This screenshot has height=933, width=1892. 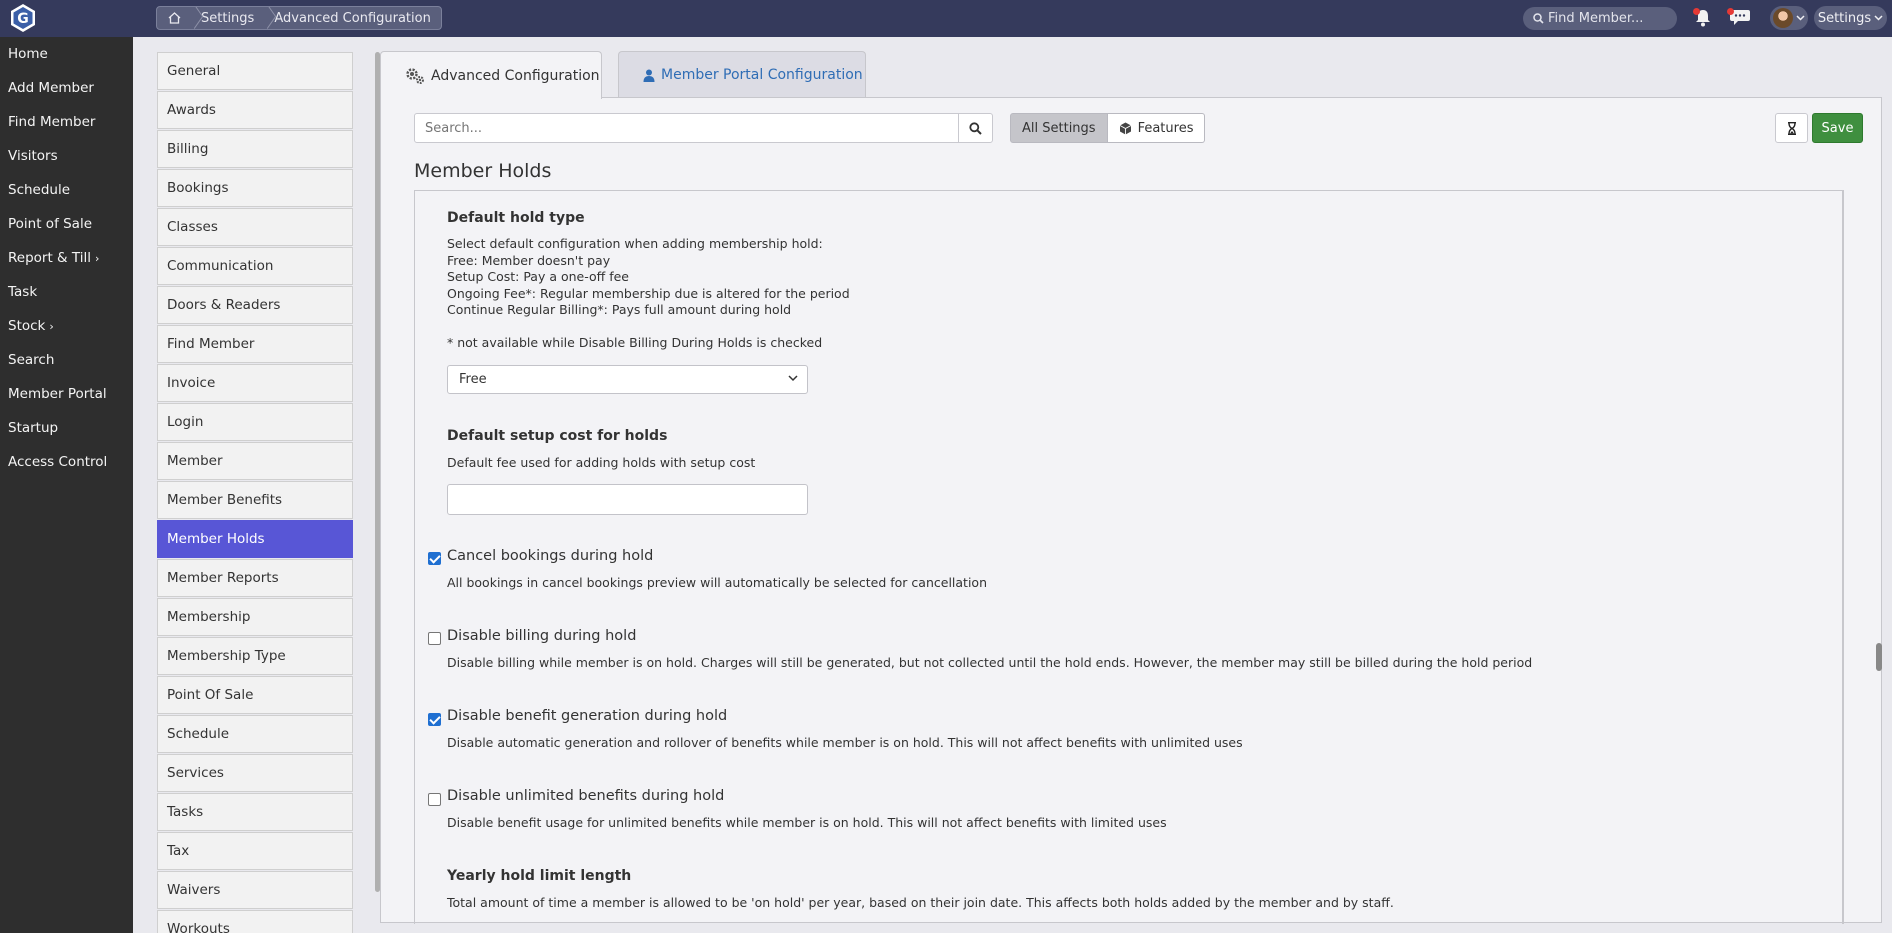 I want to click on category-services: Services, so click(x=255, y=773).